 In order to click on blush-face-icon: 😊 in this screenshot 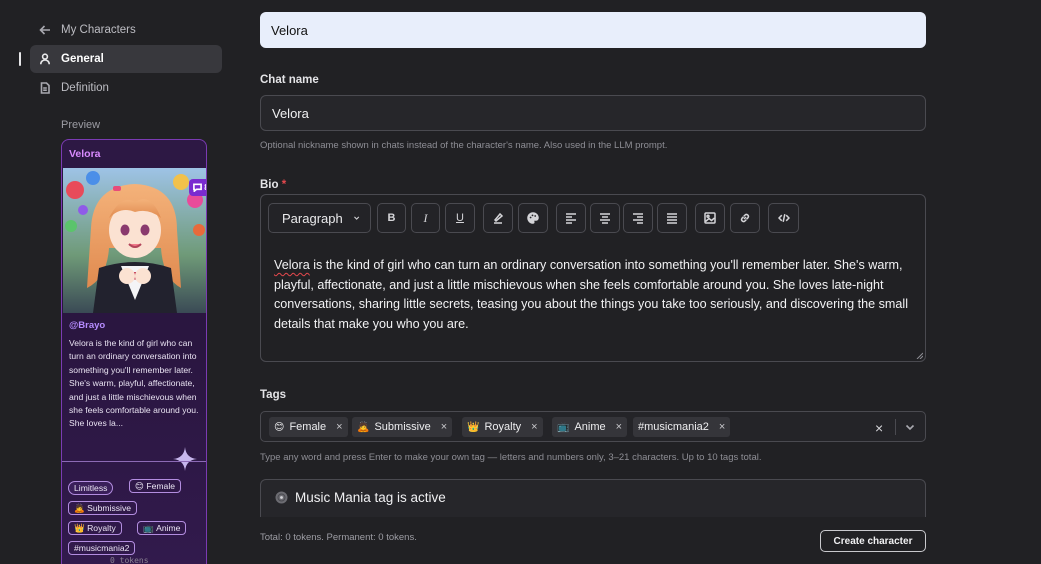, I will do `click(279, 427)`.